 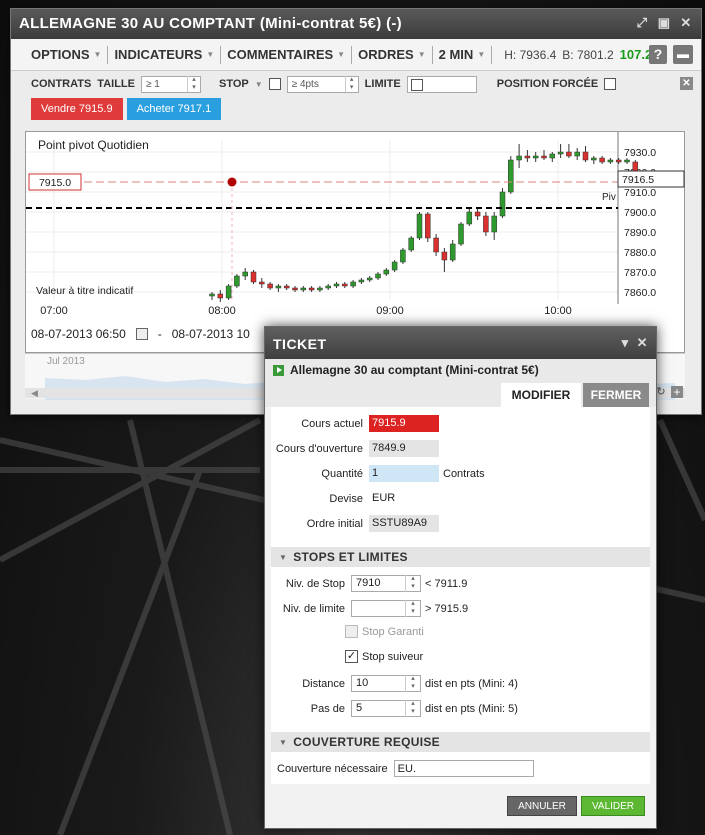 I want to click on forced-position-checkbox, so click(x=610, y=84).